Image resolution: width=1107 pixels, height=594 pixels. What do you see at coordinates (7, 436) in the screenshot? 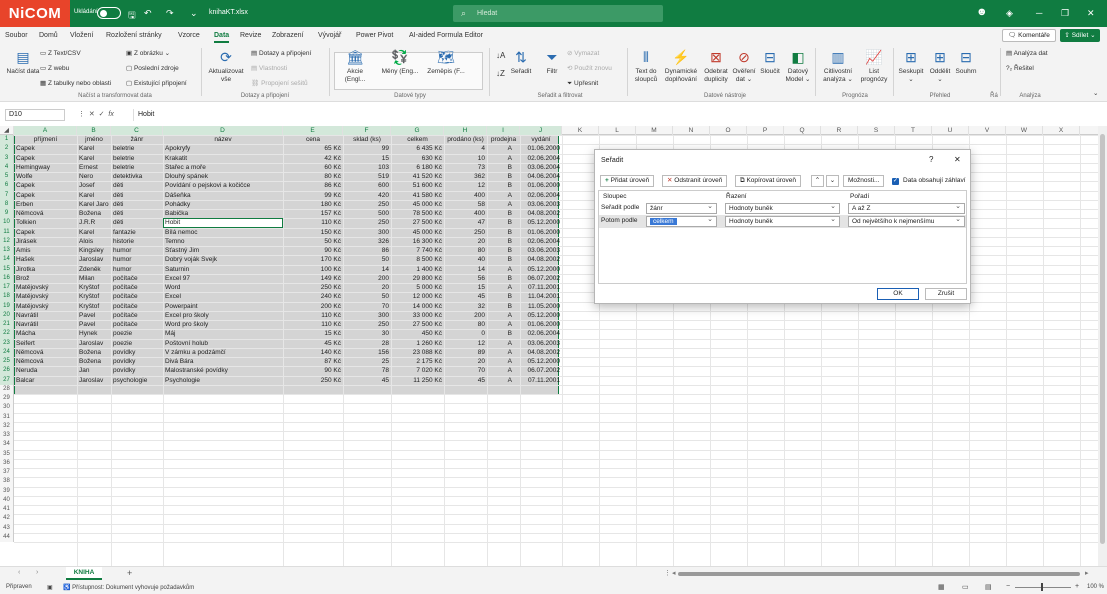
I see `row-header: 33` at bounding box center [7, 436].